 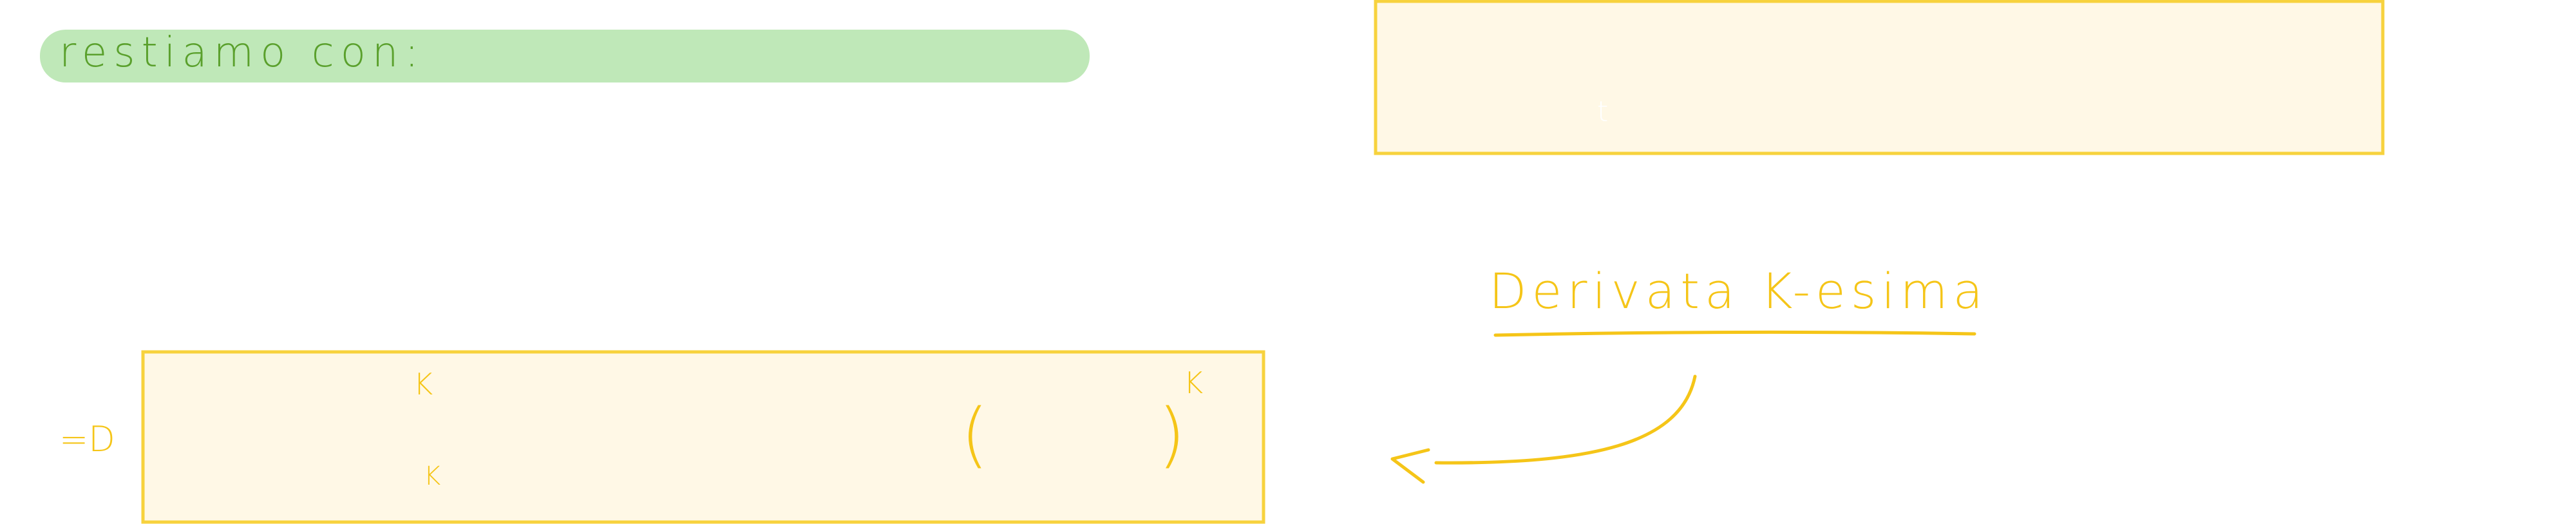 What do you see at coordinates (703, 437) in the screenshot?
I see `bottom-formula-box` at bounding box center [703, 437].